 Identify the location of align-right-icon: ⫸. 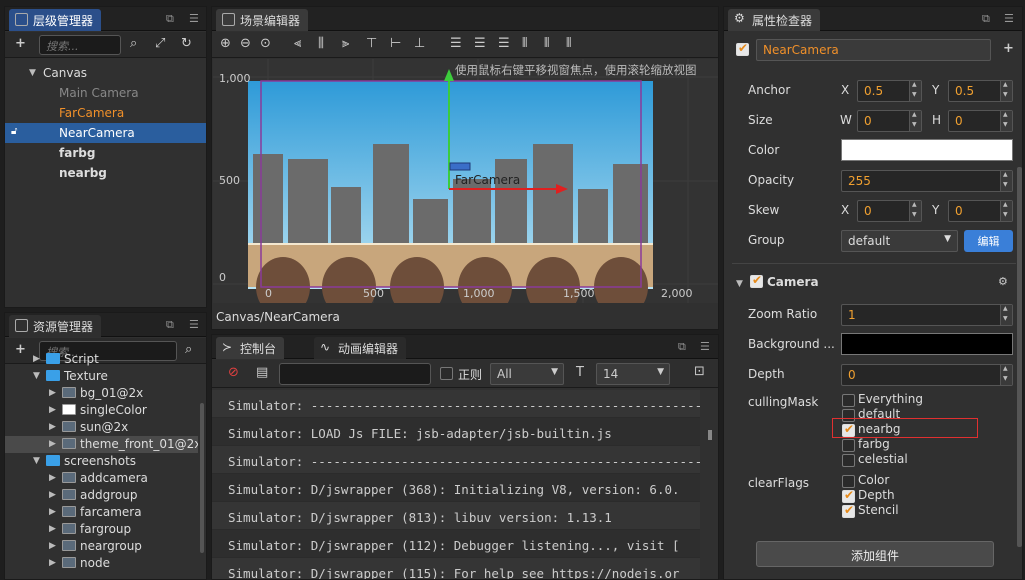
(345, 43).